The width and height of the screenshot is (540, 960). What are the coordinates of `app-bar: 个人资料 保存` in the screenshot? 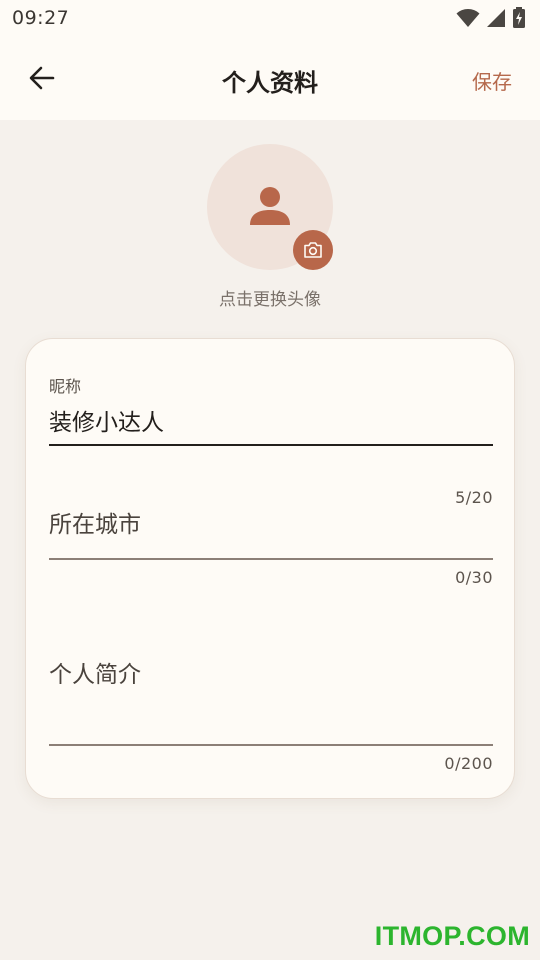 It's located at (270, 78).